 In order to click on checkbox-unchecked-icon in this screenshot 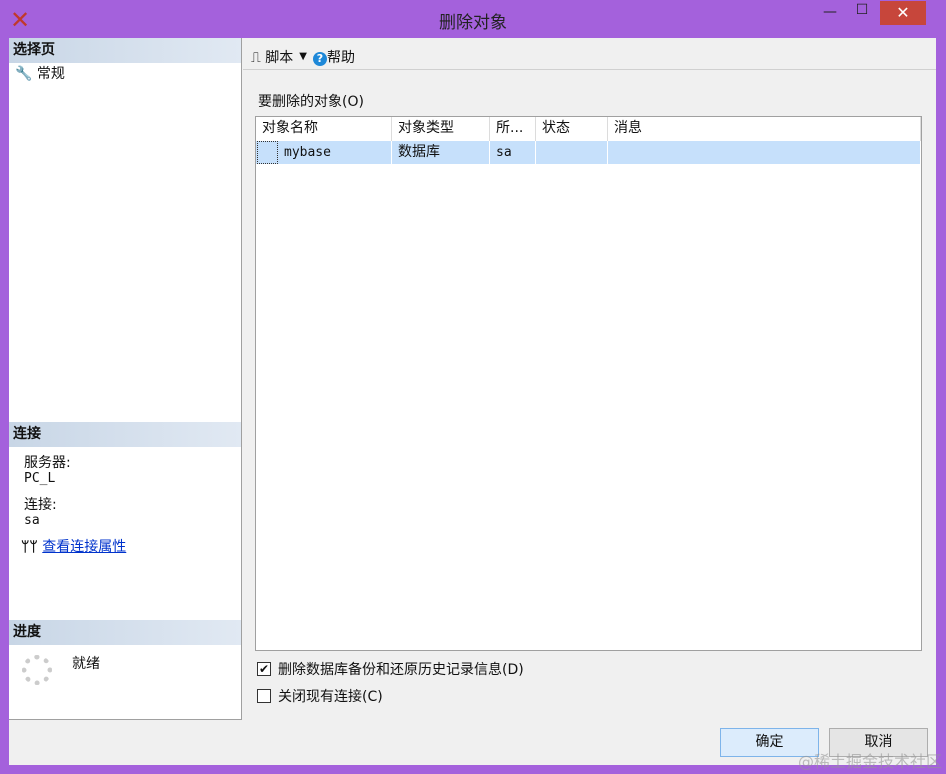, I will do `click(264, 696)`.